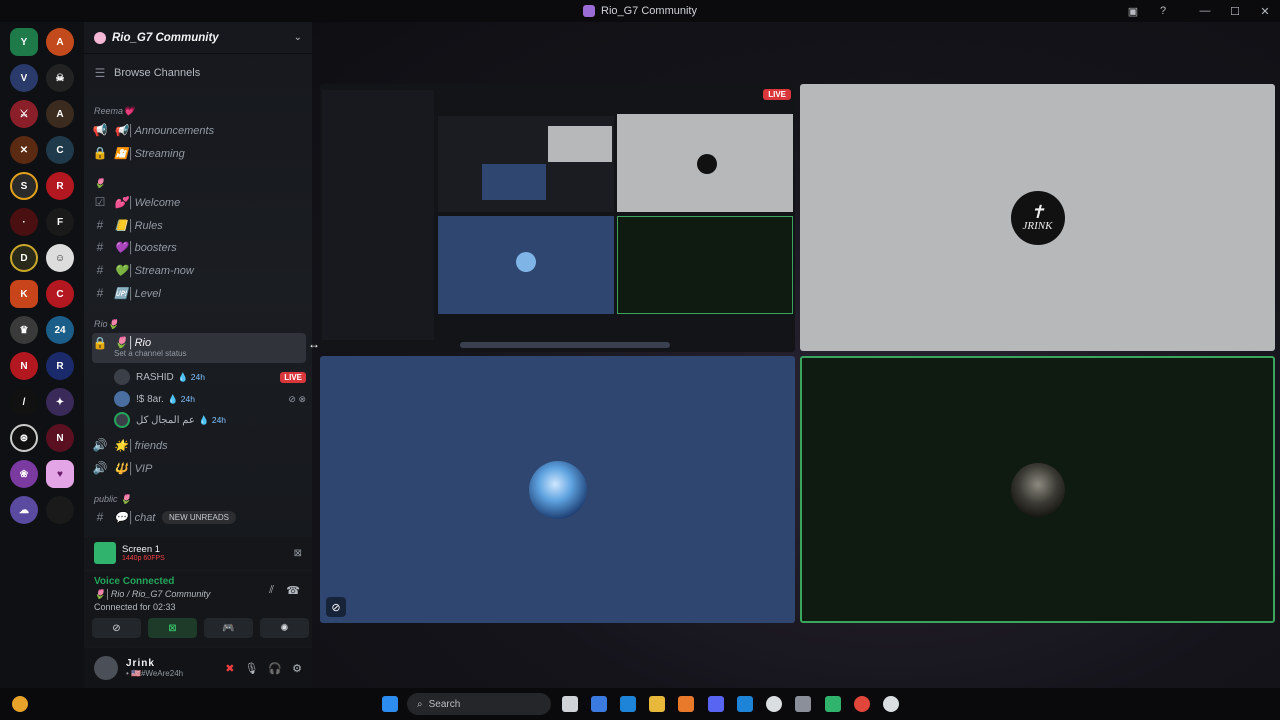 The width and height of the screenshot is (1280, 720). What do you see at coordinates (228, 628) in the screenshot?
I see `activity-button: 🎮` at bounding box center [228, 628].